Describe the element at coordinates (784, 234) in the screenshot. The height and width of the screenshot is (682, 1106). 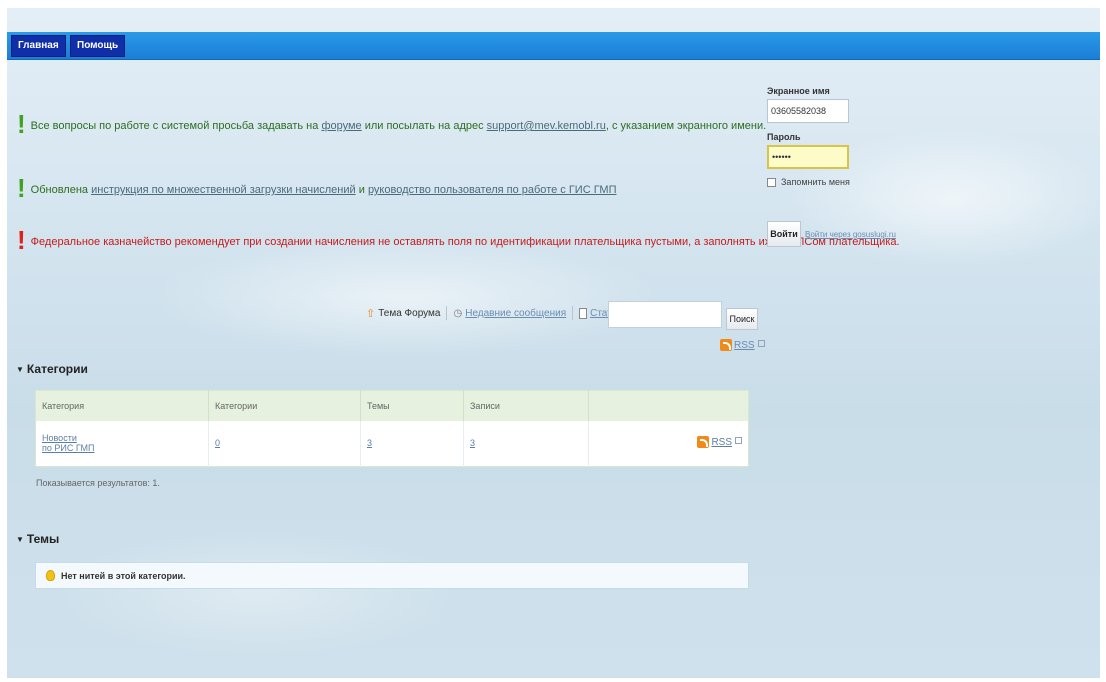
I see `login-button: Войти` at that location.